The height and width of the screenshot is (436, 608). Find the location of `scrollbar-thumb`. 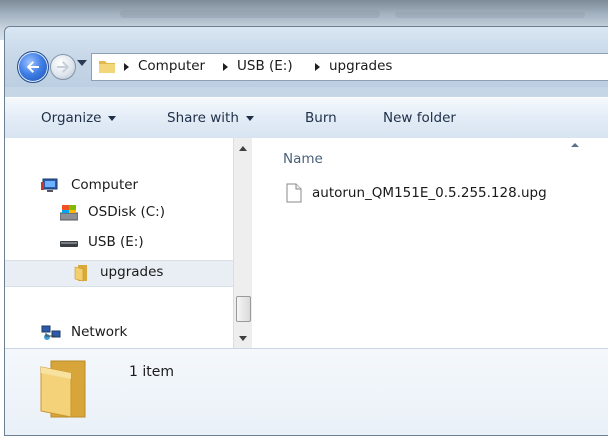

scrollbar-thumb is located at coordinates (243, 309).